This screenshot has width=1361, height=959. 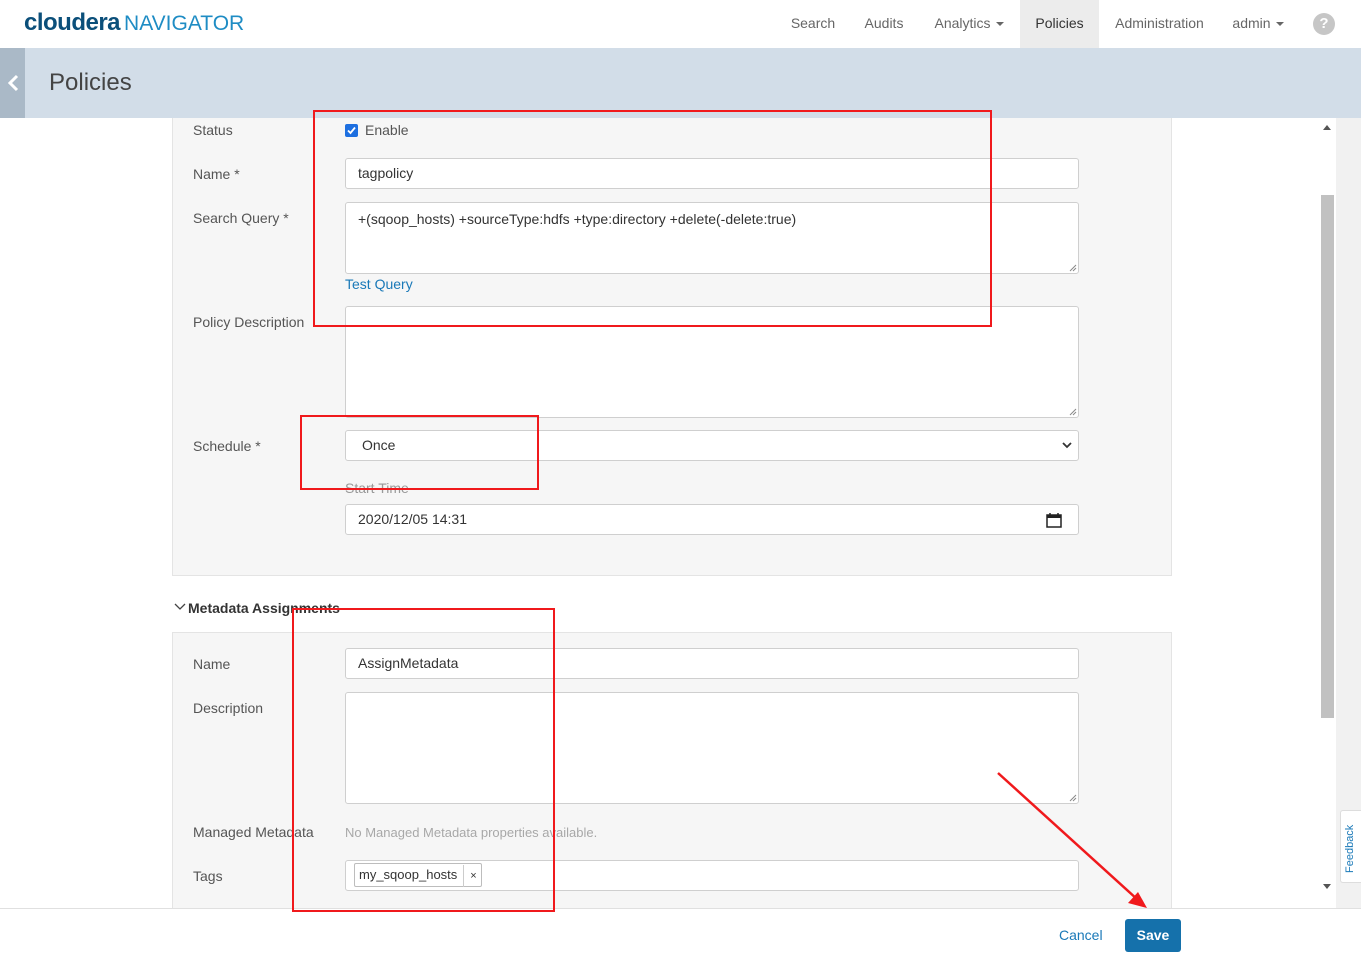 What do you see at coordinates (1081, 935) in the screenshot?
I see `cancel-button: Cancel` at bounding box center [1081, 935].